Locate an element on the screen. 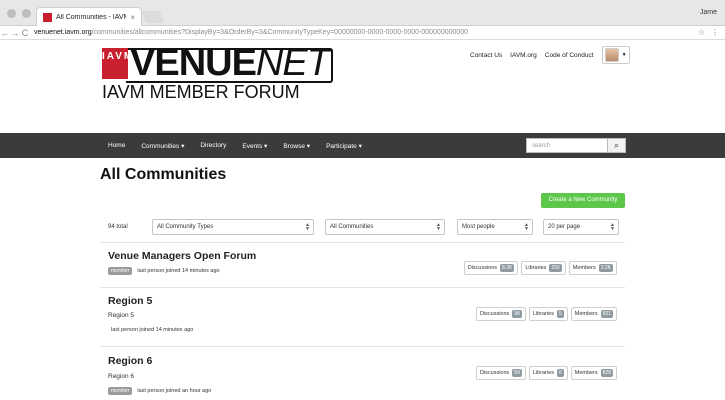  community-meta: member last person joined an hour ago is located at coordinates (159, 391).